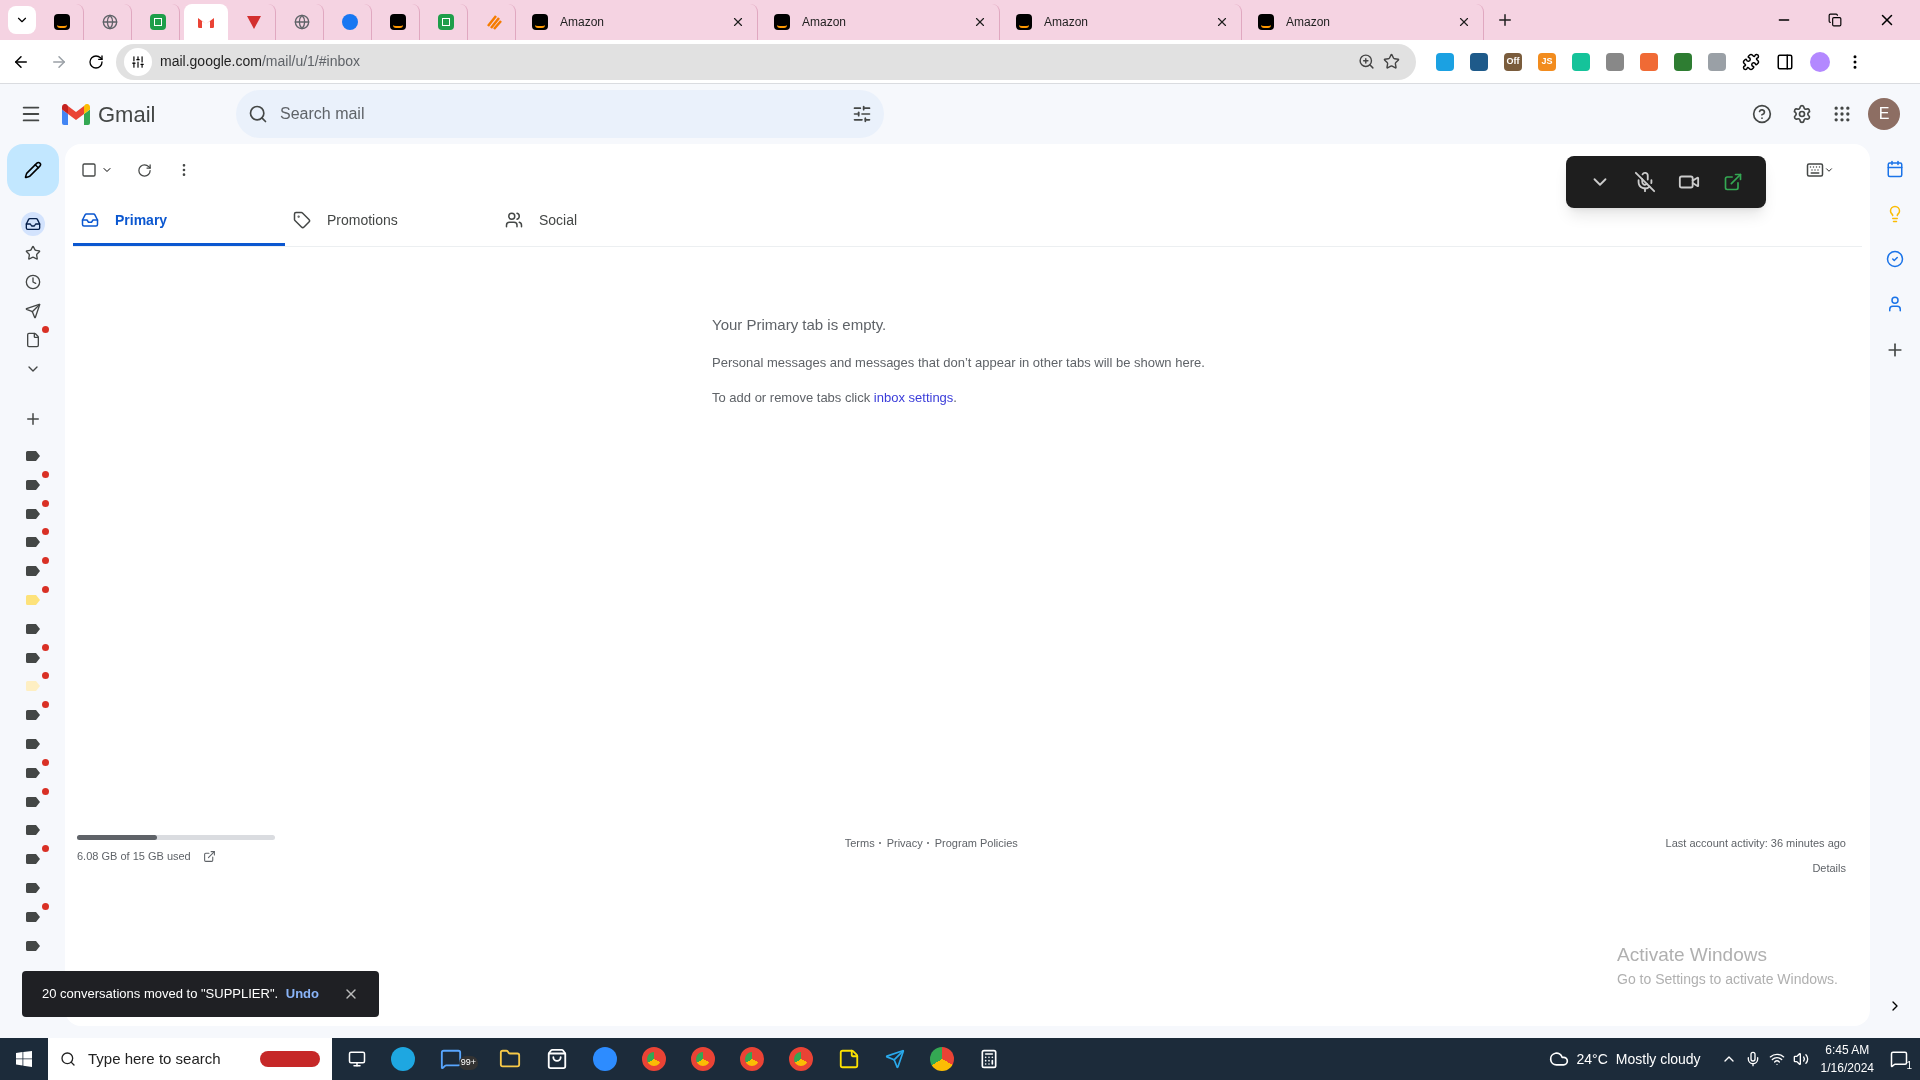 Image resolution: width=1920 pixels, height=1080 pixels. I want to click on refresh-icon, so click(144, 170).